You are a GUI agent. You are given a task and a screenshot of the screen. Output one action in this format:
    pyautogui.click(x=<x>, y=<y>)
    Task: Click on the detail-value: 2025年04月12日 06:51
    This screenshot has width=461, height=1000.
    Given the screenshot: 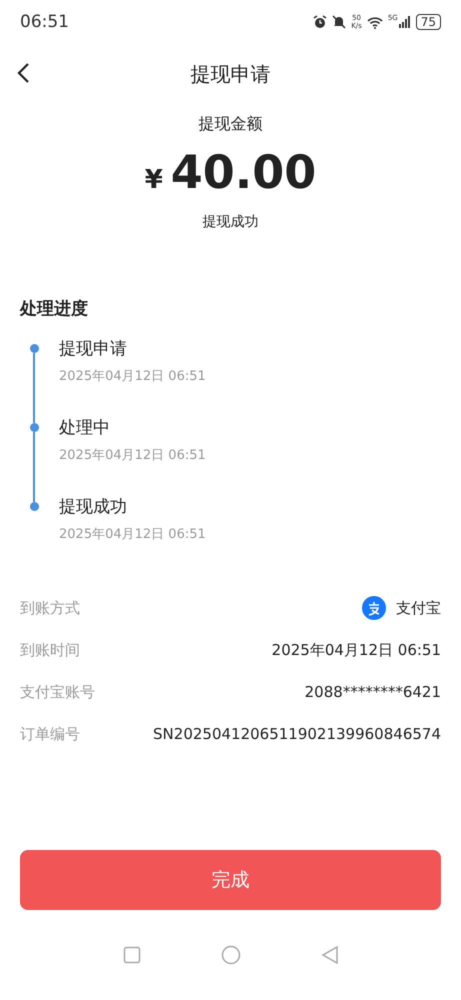 What is the action you would take?
    pyautogui.click(x=356, y=650)
    